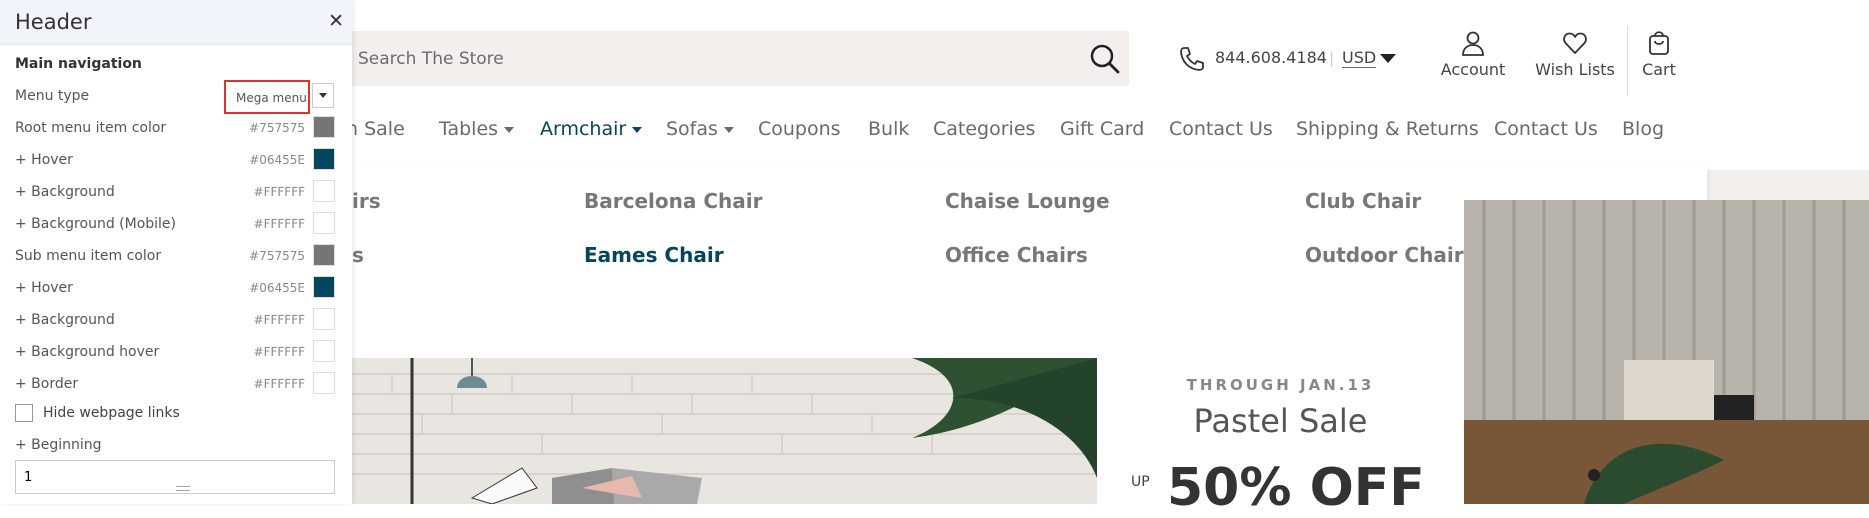  Describe the element at coordinates (183, 488) in the screenshot. I see `resize-handle-icon` at that location.